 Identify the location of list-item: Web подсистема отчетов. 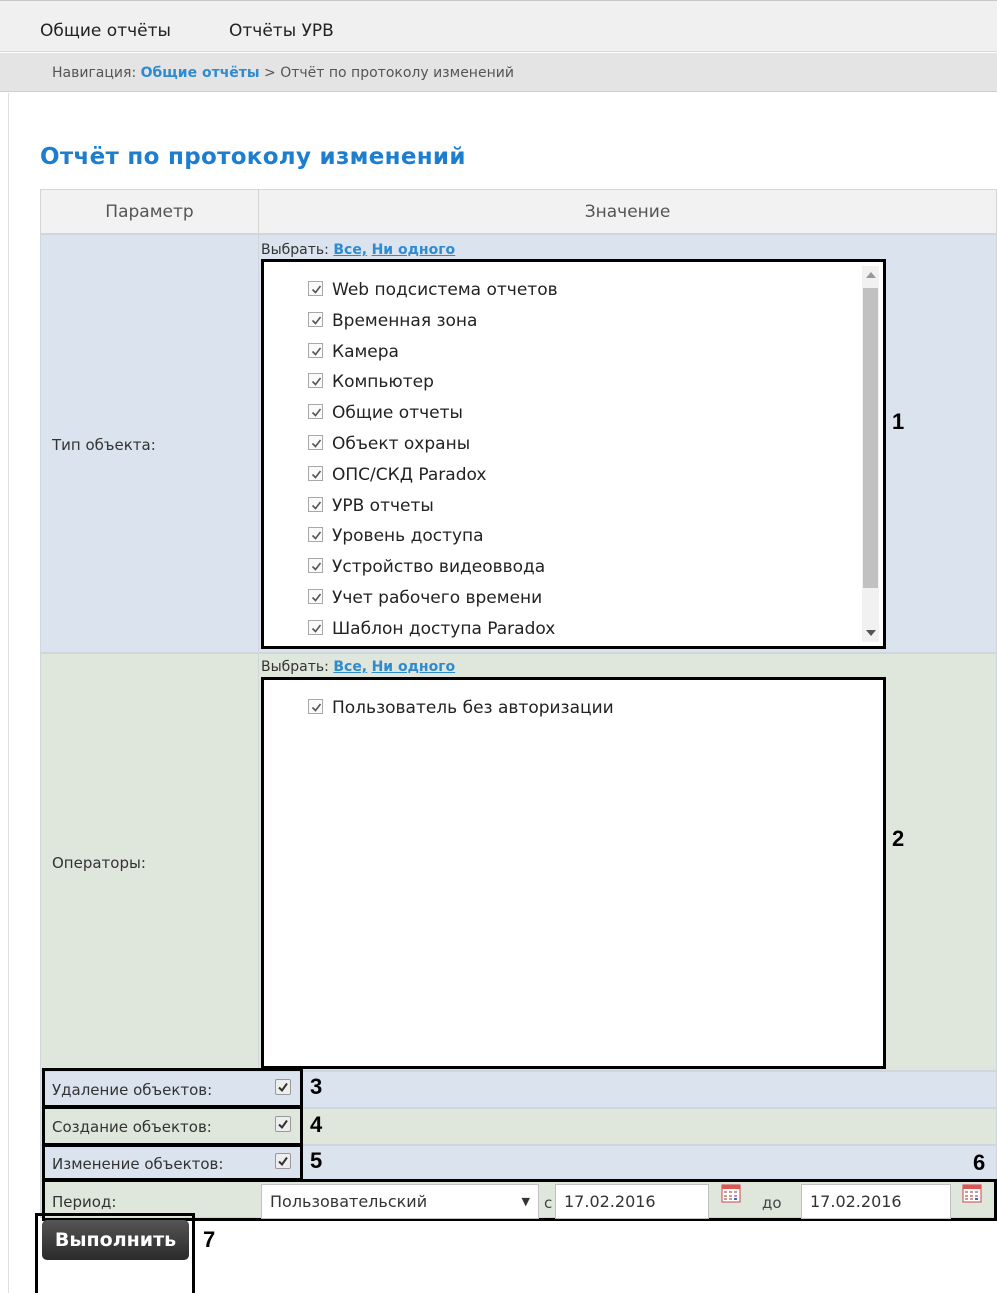
(433, 290).